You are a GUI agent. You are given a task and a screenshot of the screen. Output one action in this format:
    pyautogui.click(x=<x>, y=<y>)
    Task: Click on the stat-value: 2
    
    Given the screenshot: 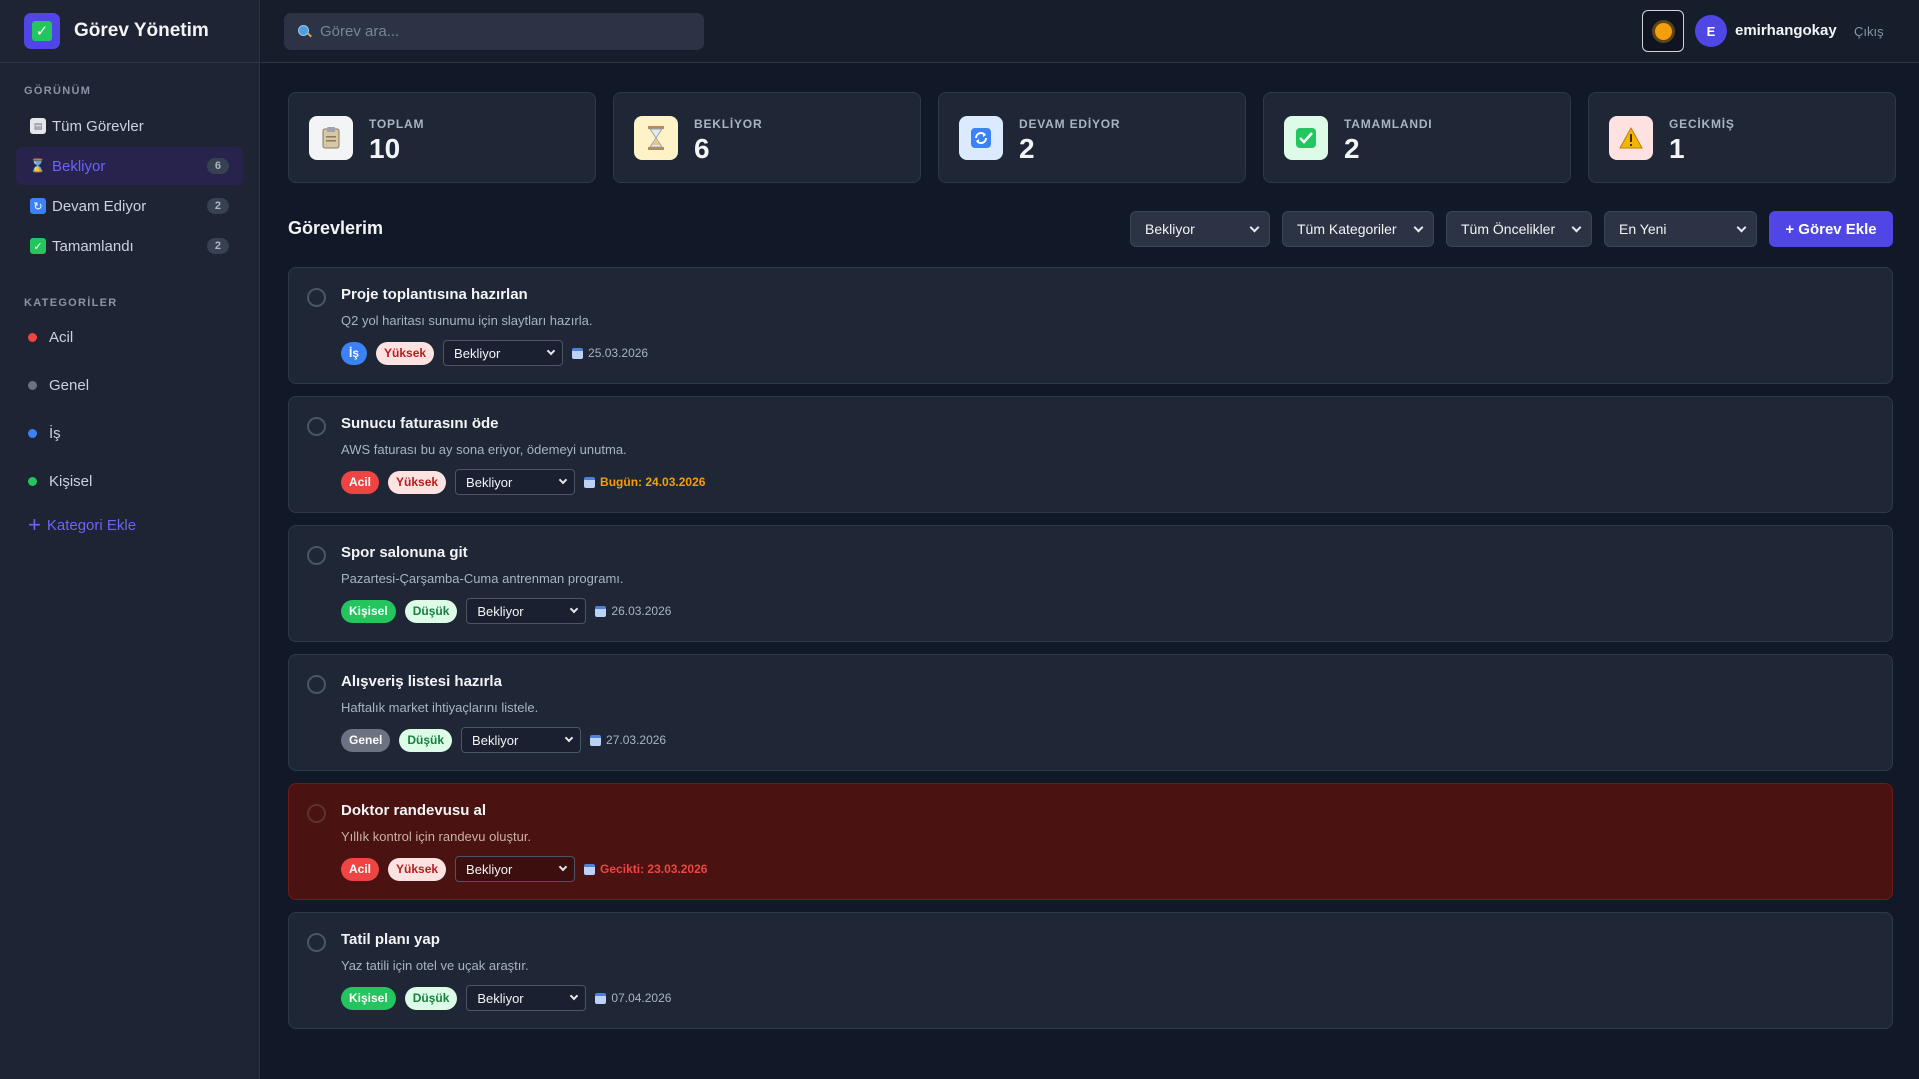 What is the action you would take?
    pyautogui.click(x=1027, y=148)
    